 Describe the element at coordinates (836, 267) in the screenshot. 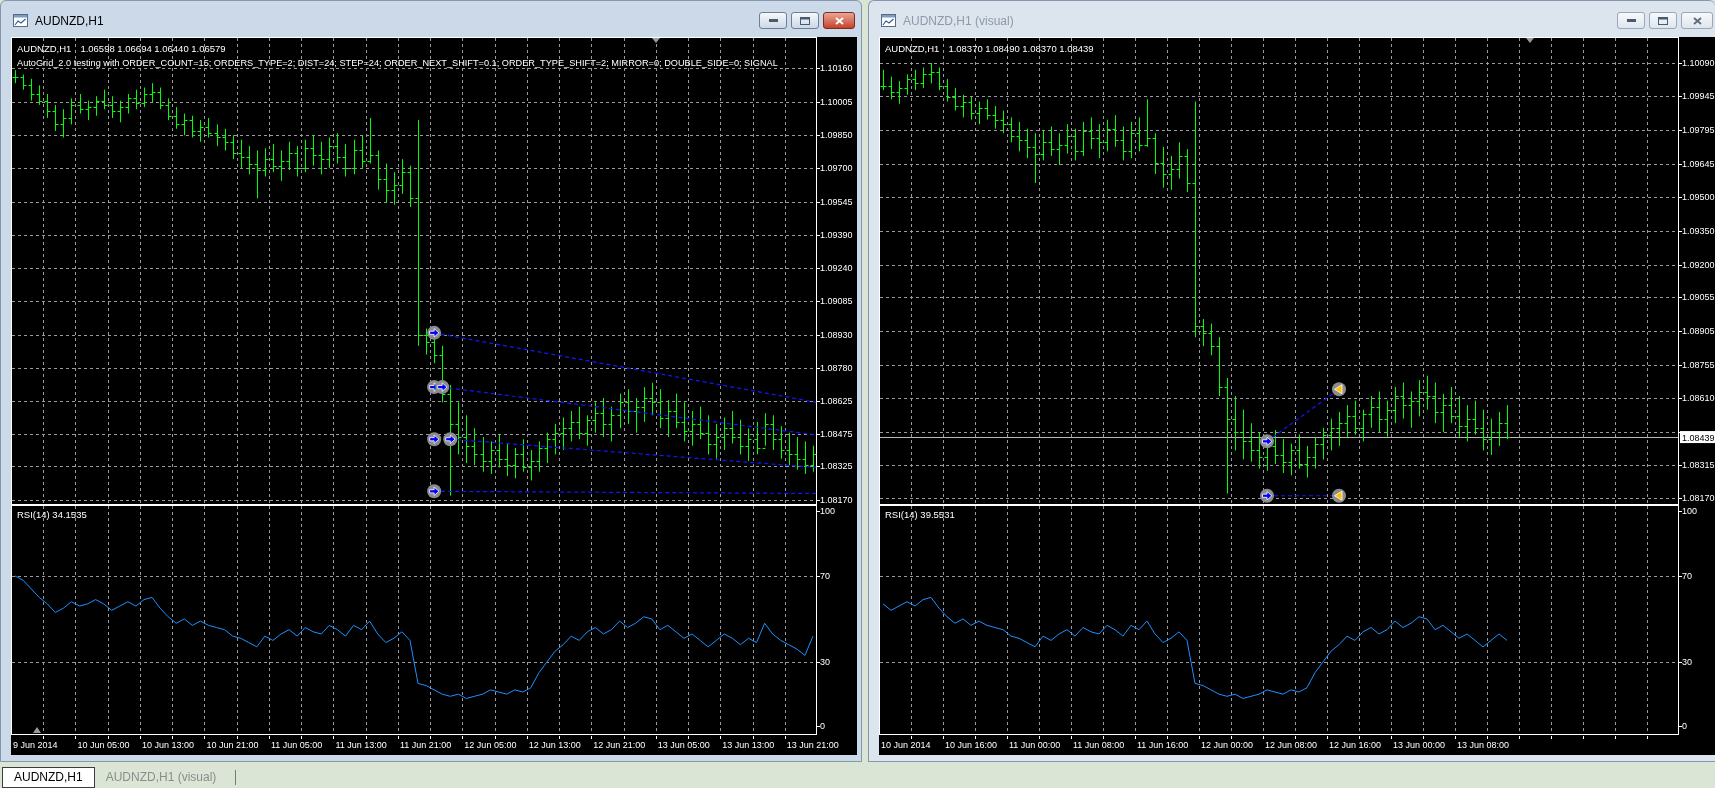

I see `price-label: 1.09240` at that location.